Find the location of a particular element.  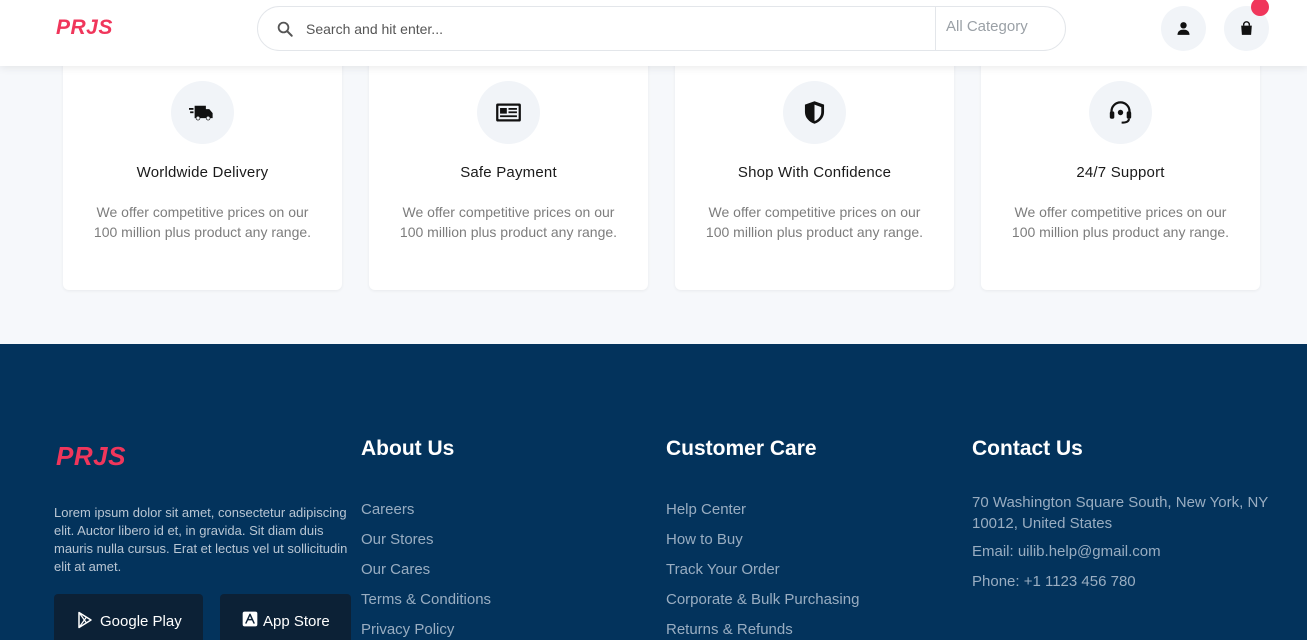

feature-title: Worldwide Delivery is located at coordinates (202, 172).